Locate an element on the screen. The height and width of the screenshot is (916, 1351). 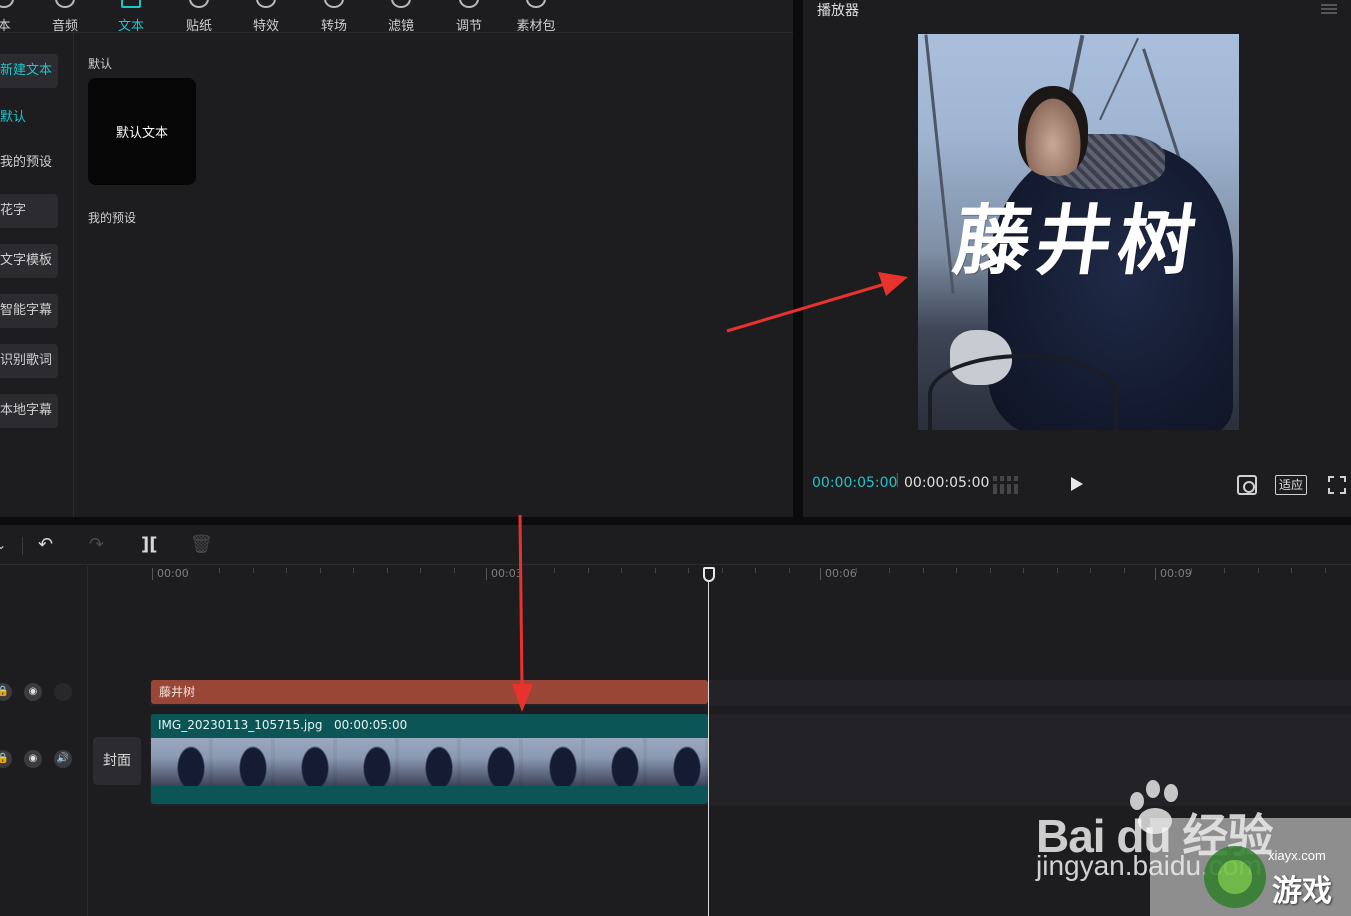
tab-label: 调节 is located at coordinates (468, 26).